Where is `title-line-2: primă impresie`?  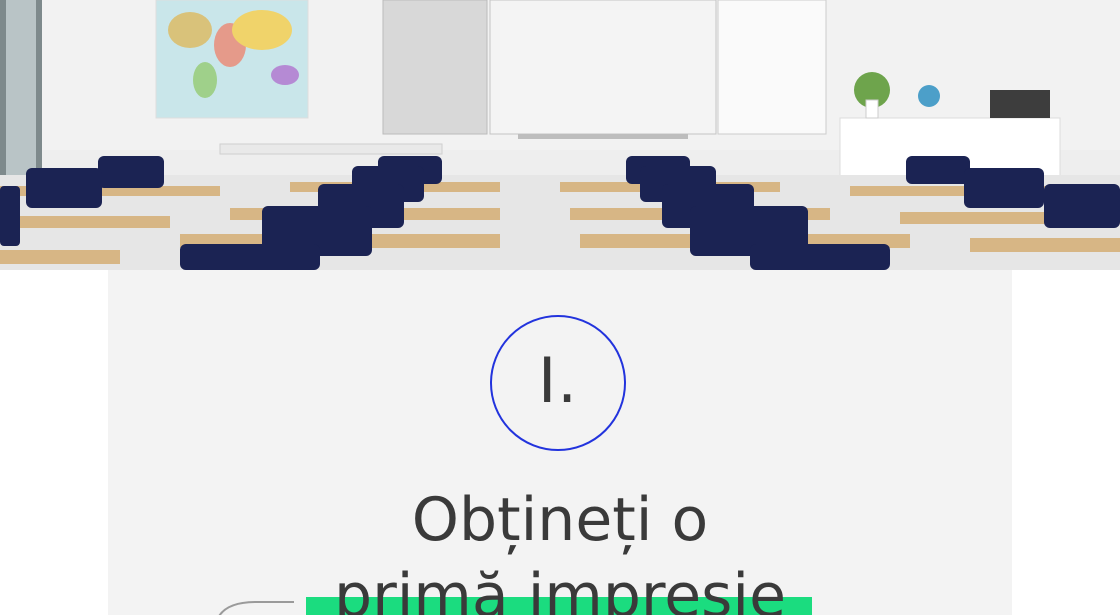 title-line-2: primă impresie is located at coordinates (560, 588).